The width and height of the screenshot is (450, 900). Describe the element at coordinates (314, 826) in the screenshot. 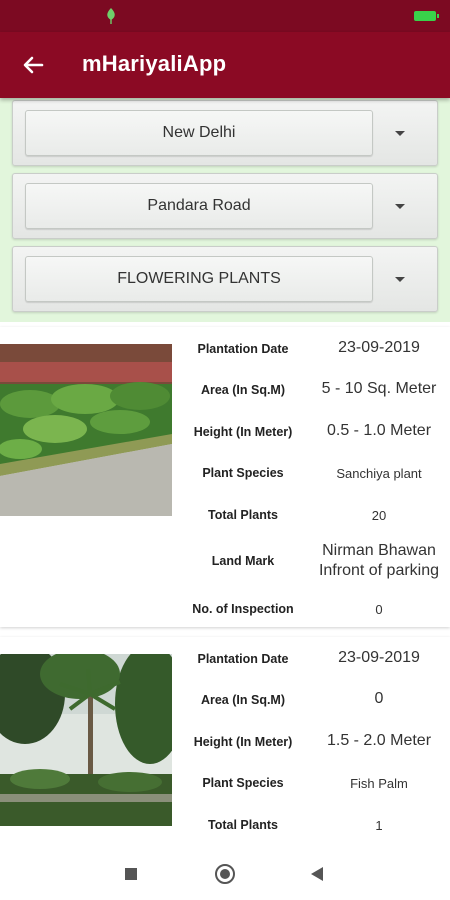

I see `total-plants-row: Total Plants 1` at that location.